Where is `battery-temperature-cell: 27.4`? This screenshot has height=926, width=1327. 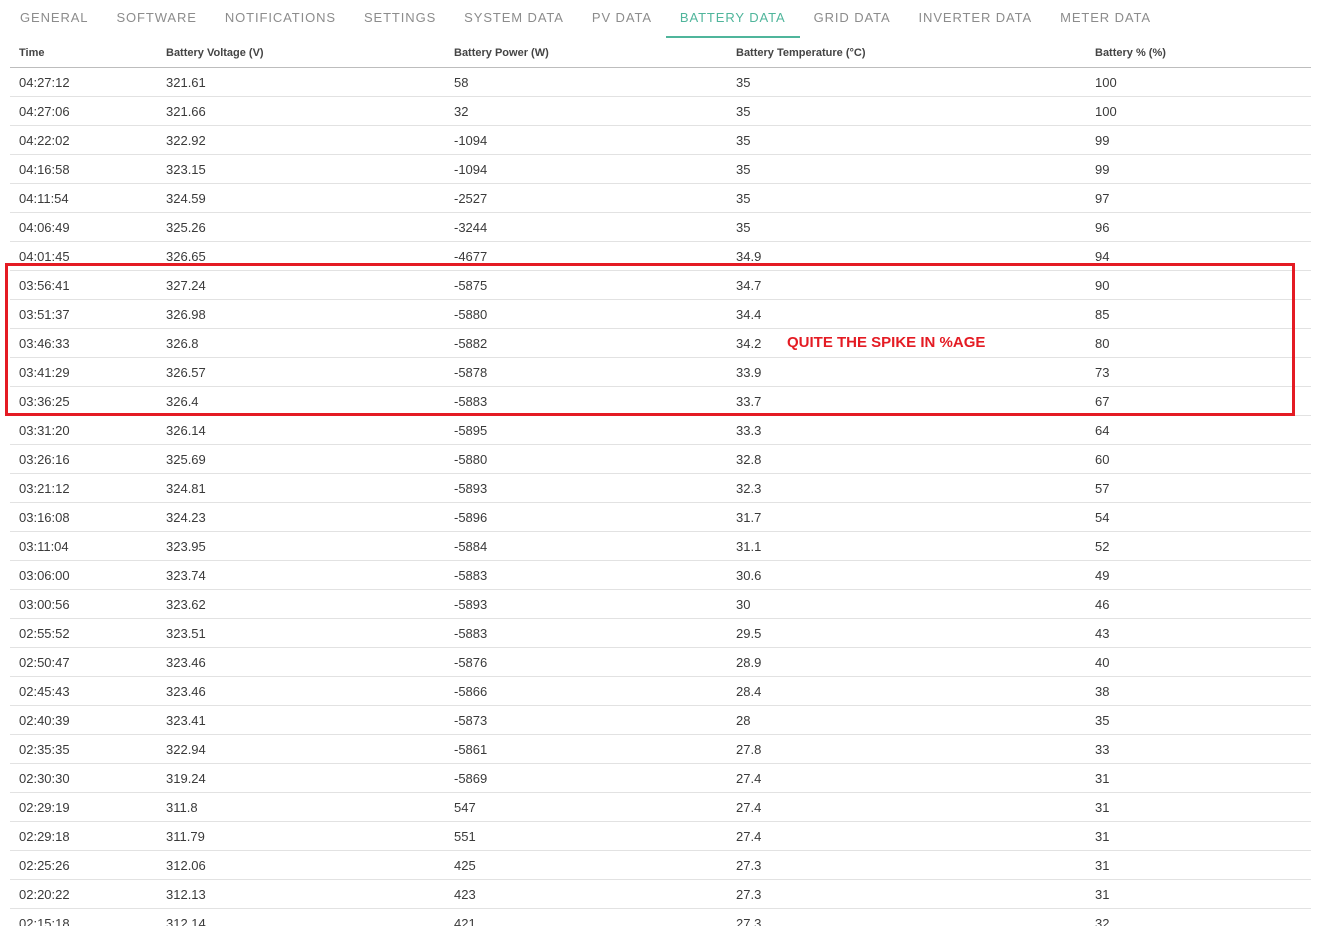
battery-temperature-cell: 27.4 is located at coordinates (906, 807).